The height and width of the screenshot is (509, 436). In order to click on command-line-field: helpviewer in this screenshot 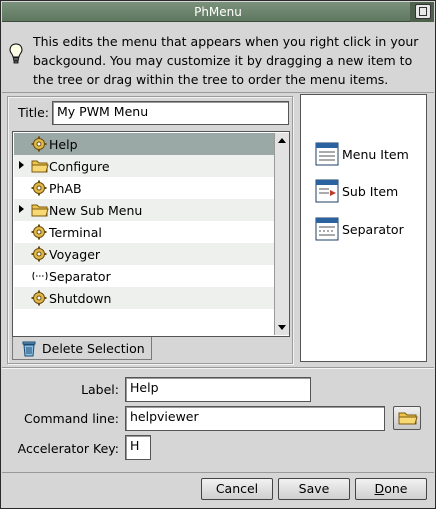, I will do `click(255, 418)`.